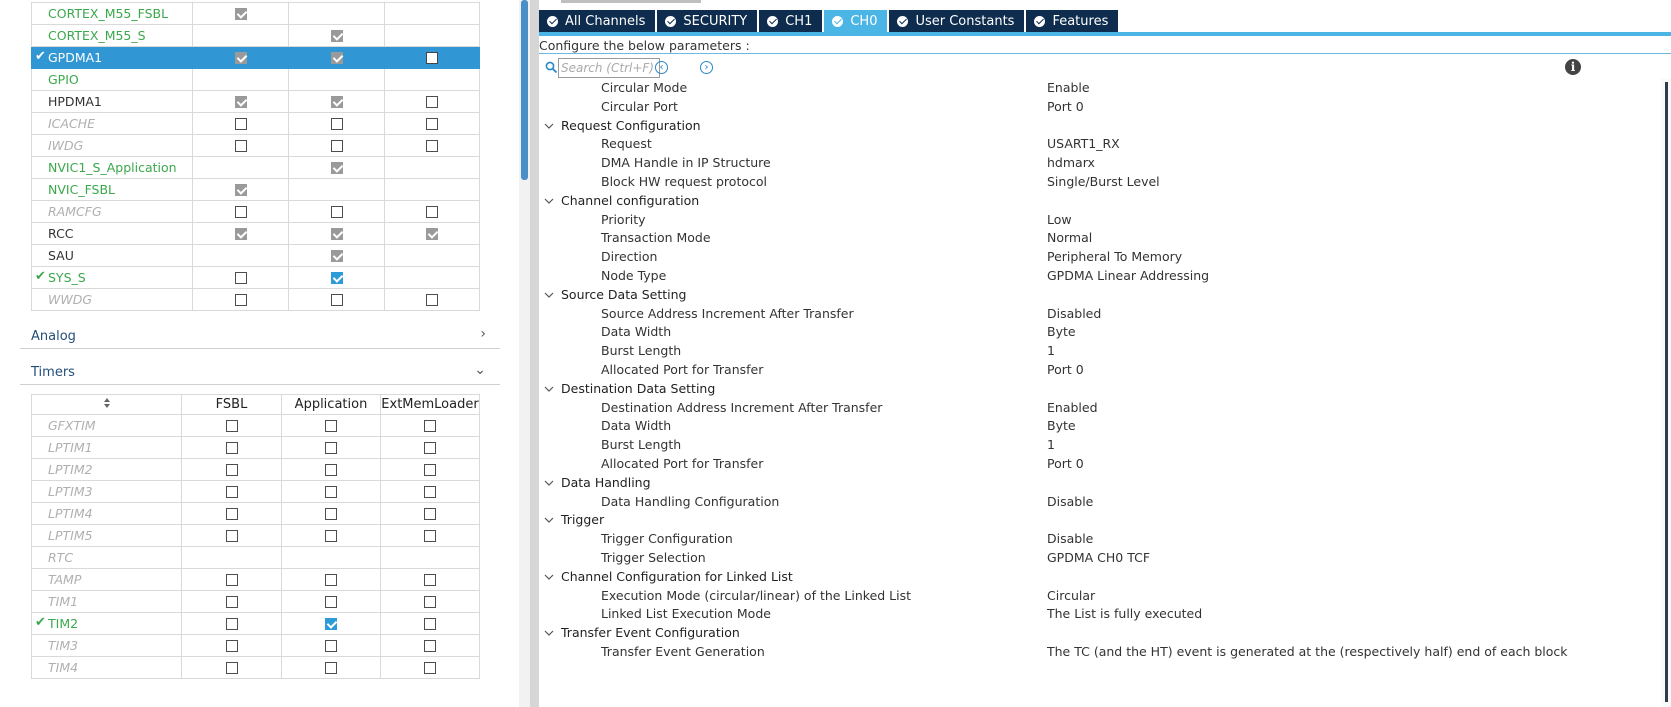 This screenshot has width=1671, height=707. I want to click on param-row: Trigger Configuration Disable, so click(1100, 538).